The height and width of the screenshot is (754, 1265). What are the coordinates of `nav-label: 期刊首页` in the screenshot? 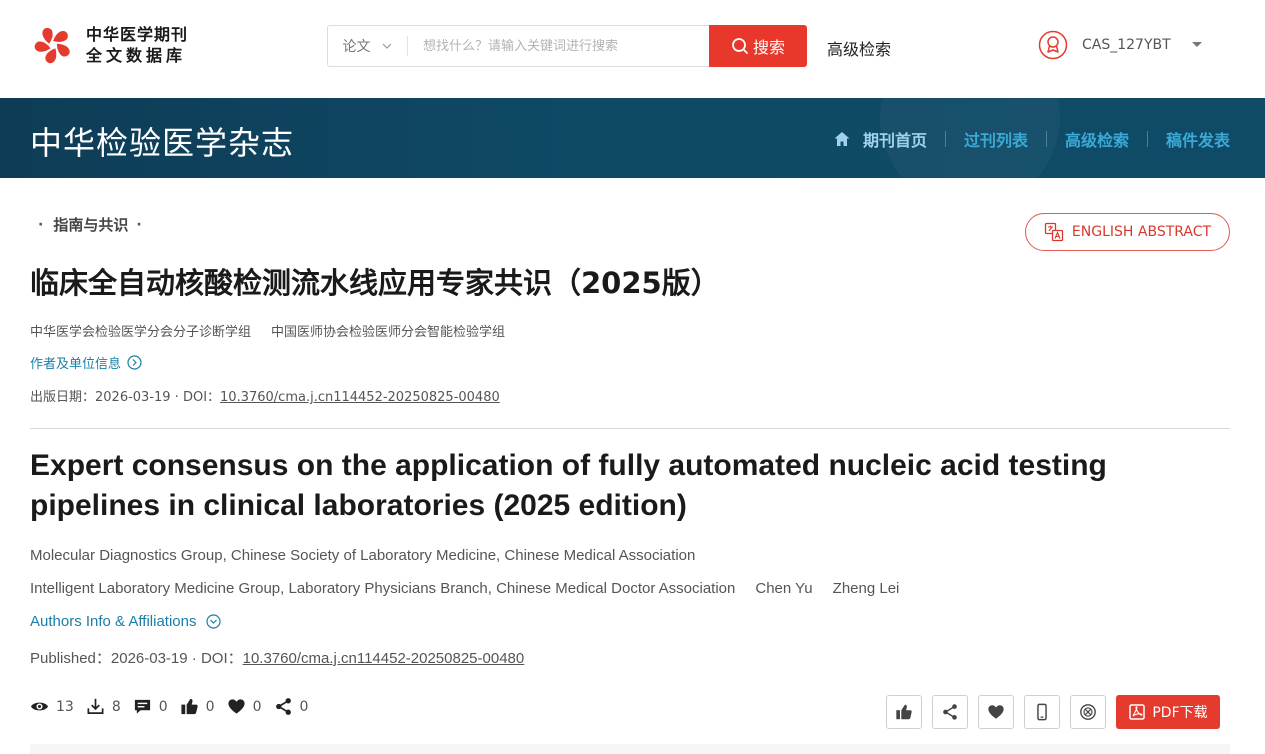 It's located at (894, 140).